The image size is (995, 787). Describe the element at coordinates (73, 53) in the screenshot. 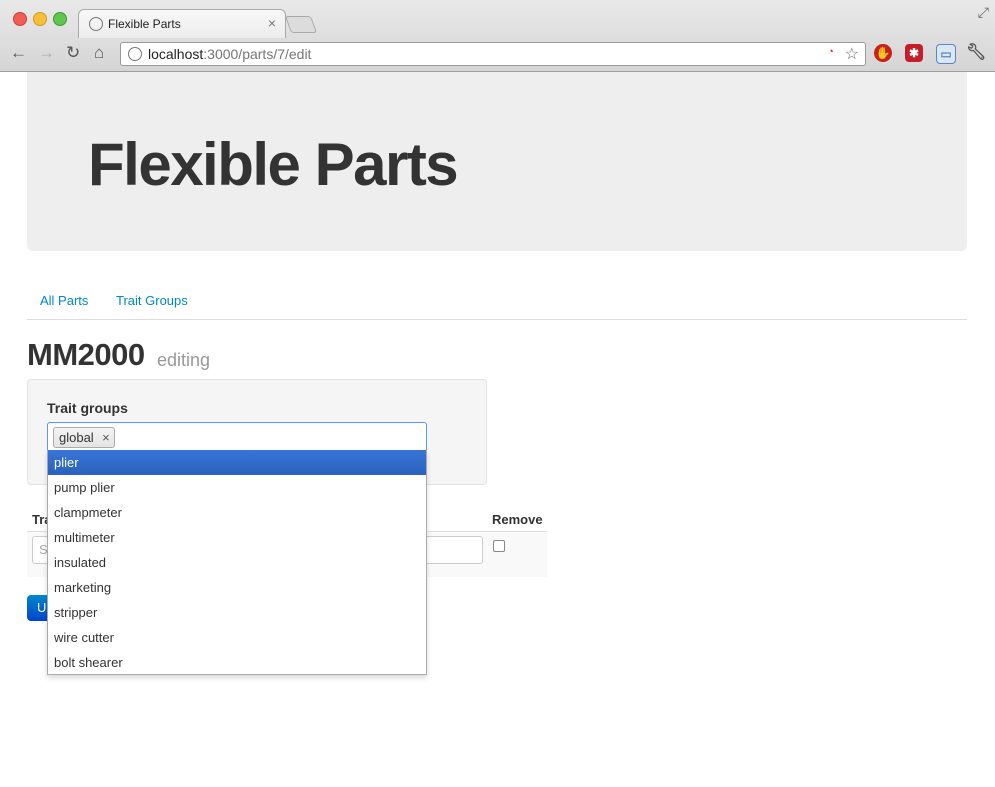

I see `reload-icon: ↻` at that location.